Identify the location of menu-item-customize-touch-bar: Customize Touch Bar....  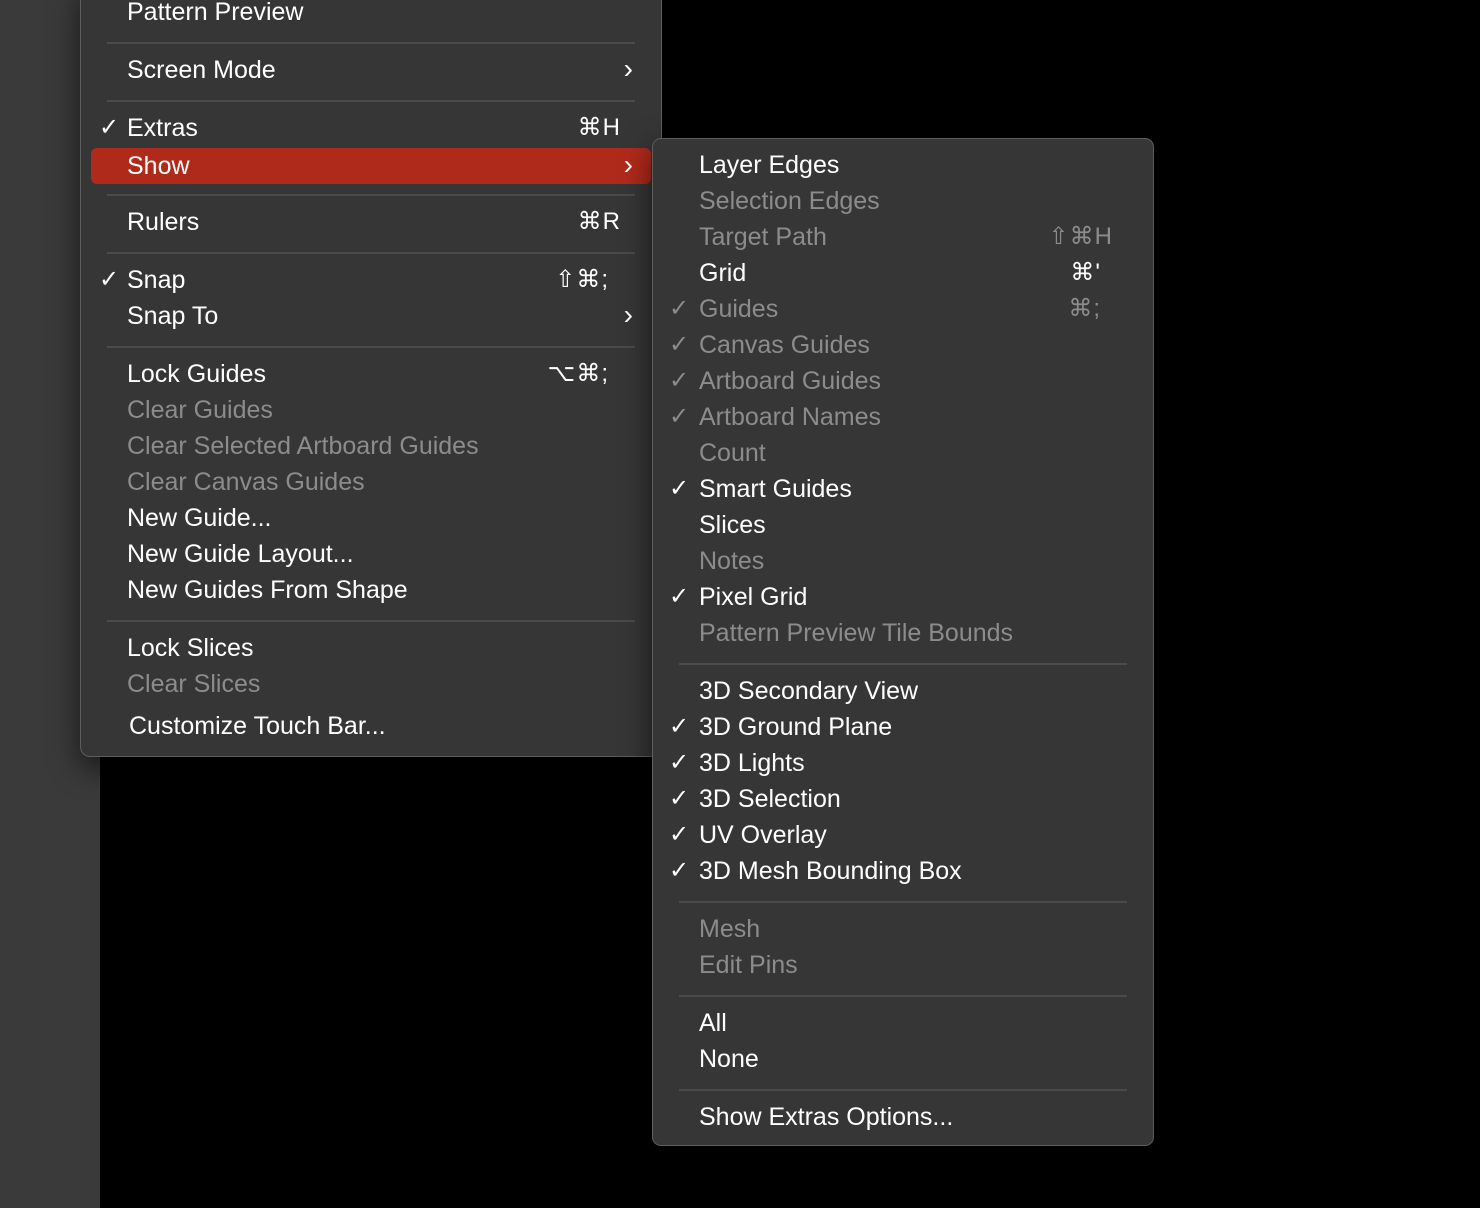
(371, 726).